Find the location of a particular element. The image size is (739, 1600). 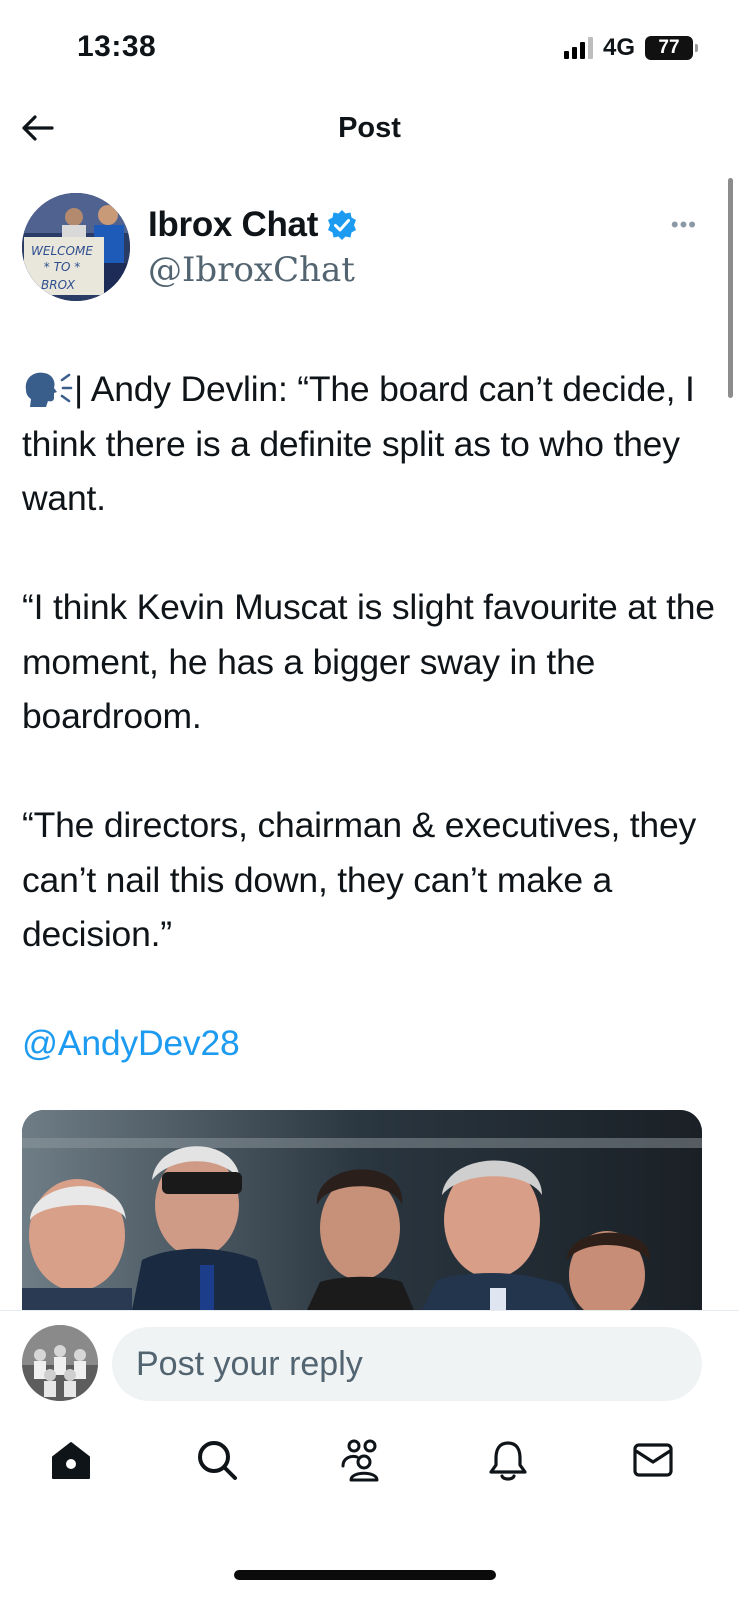

bottom-tab-bar is located at coordinates (369, 1463).